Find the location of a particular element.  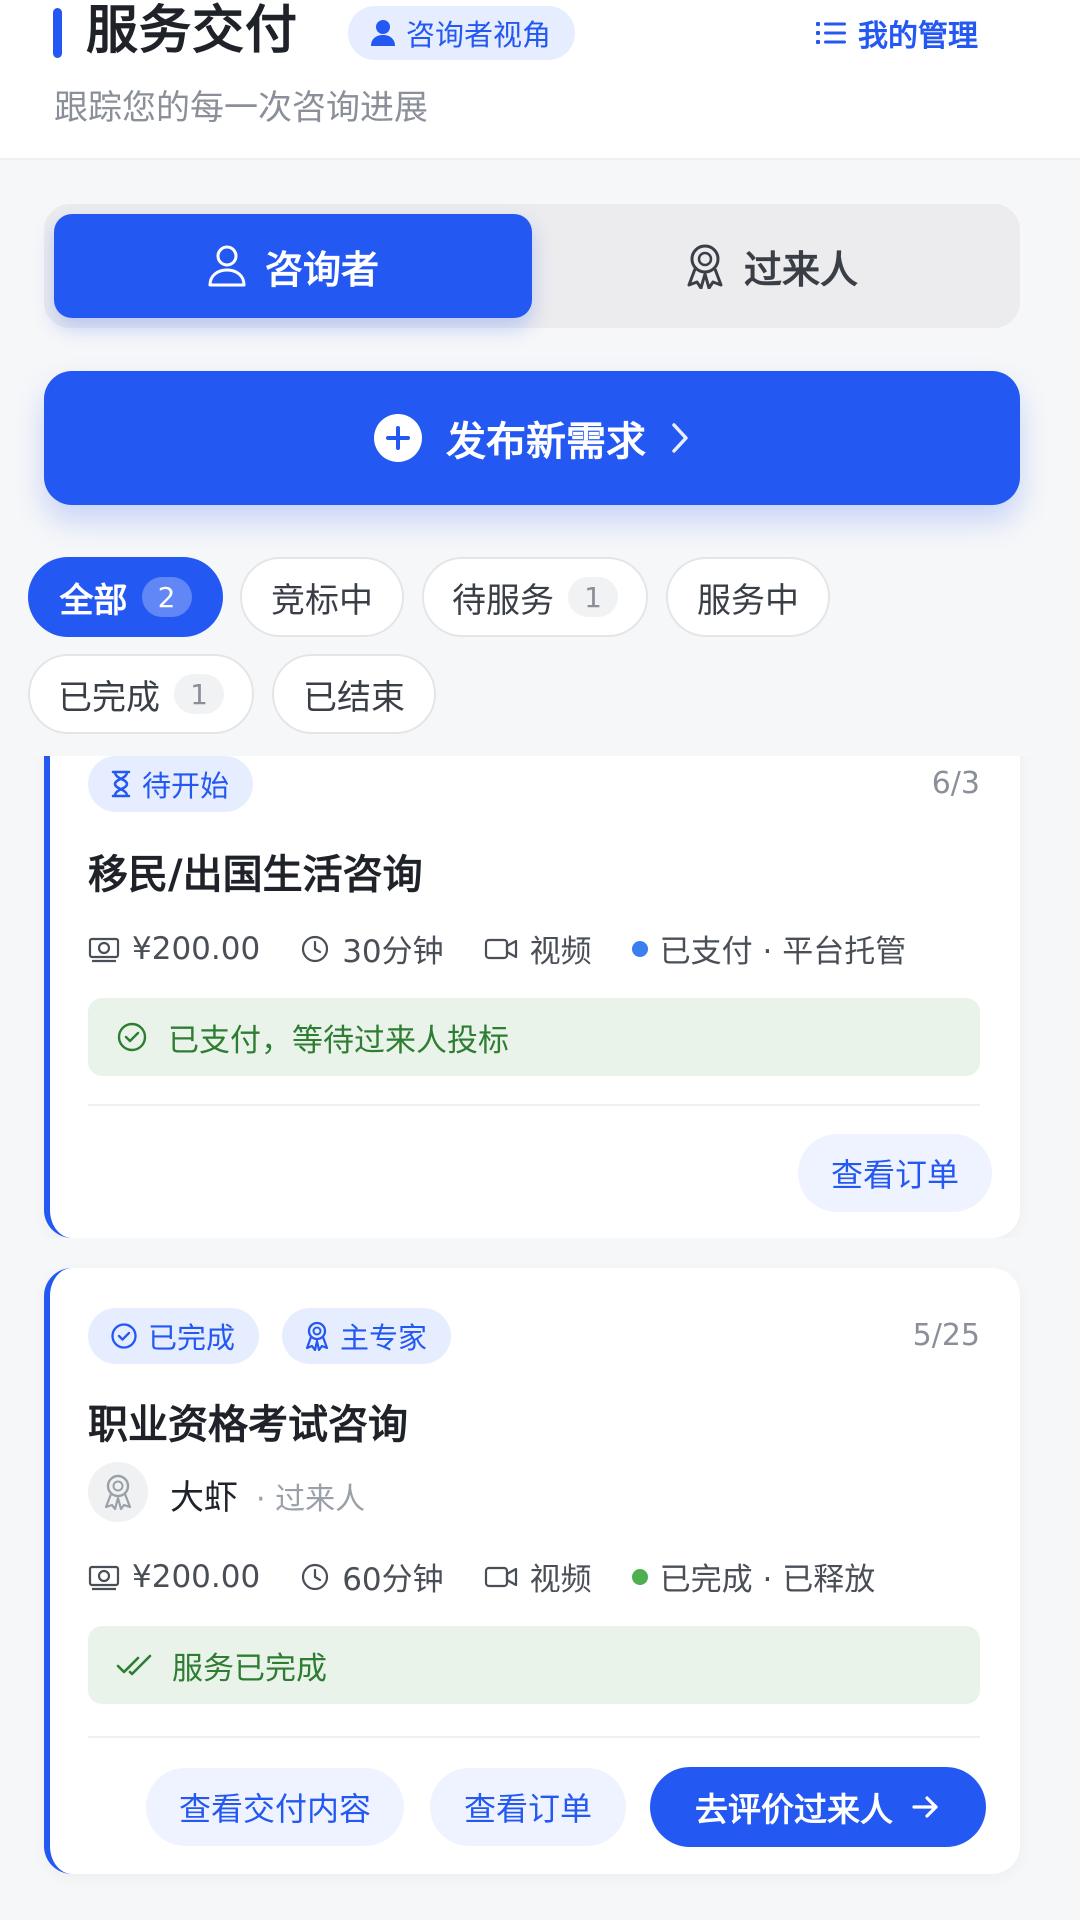

status-notice: 已支付，等待过来人投标 is located at coordinates (534, 1037).